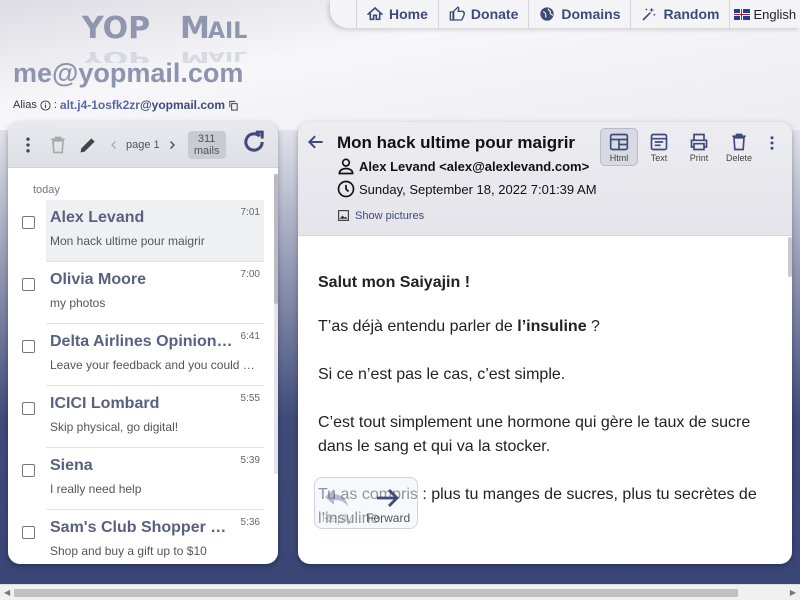 This screenshot has height=600, width=800. Describe the element at coordinates (699, 157) in the screenshot. I see `print-label: Print` at that location.